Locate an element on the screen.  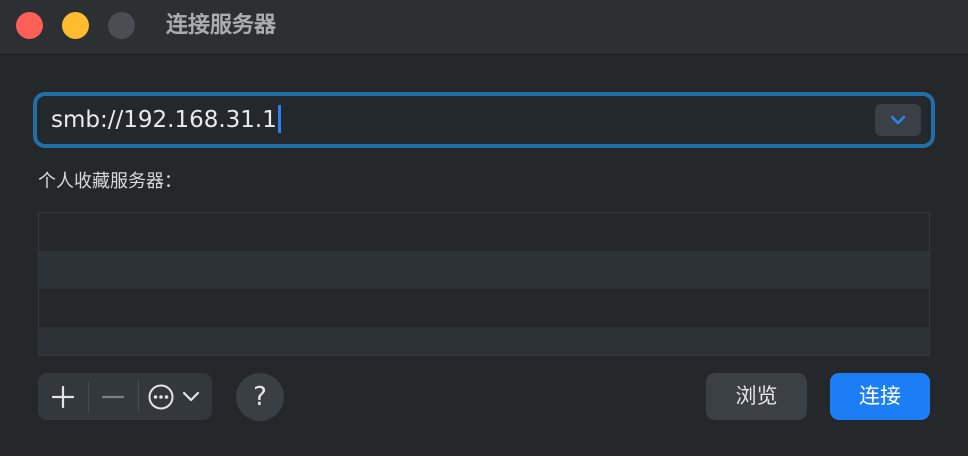
server-address-field: smb://192.168.31.1 is located at coordinates (484, 120).